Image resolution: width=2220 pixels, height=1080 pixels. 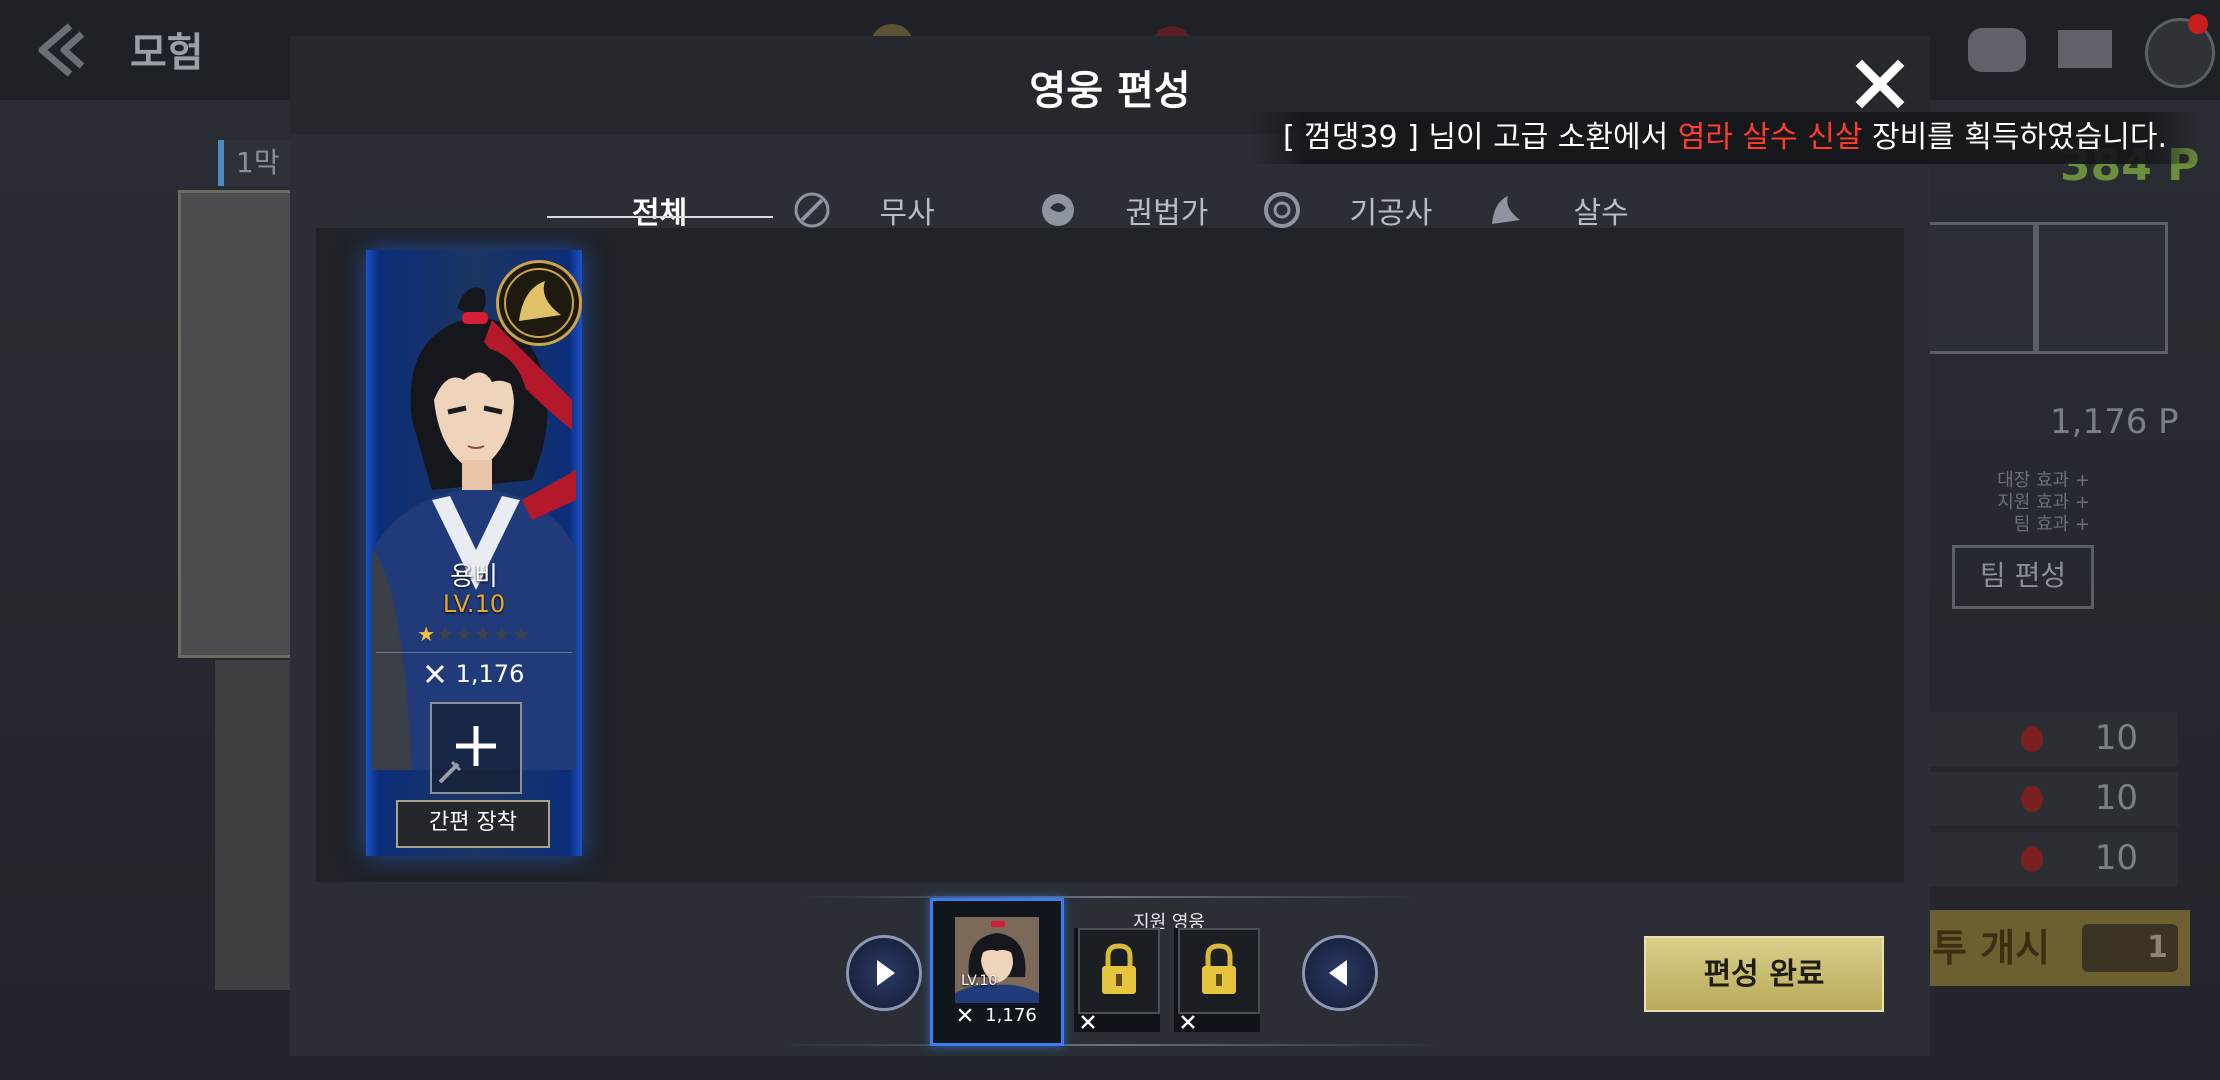 I want to click on leader-slot: LV.10 1,176, so click(x=997, y=972).